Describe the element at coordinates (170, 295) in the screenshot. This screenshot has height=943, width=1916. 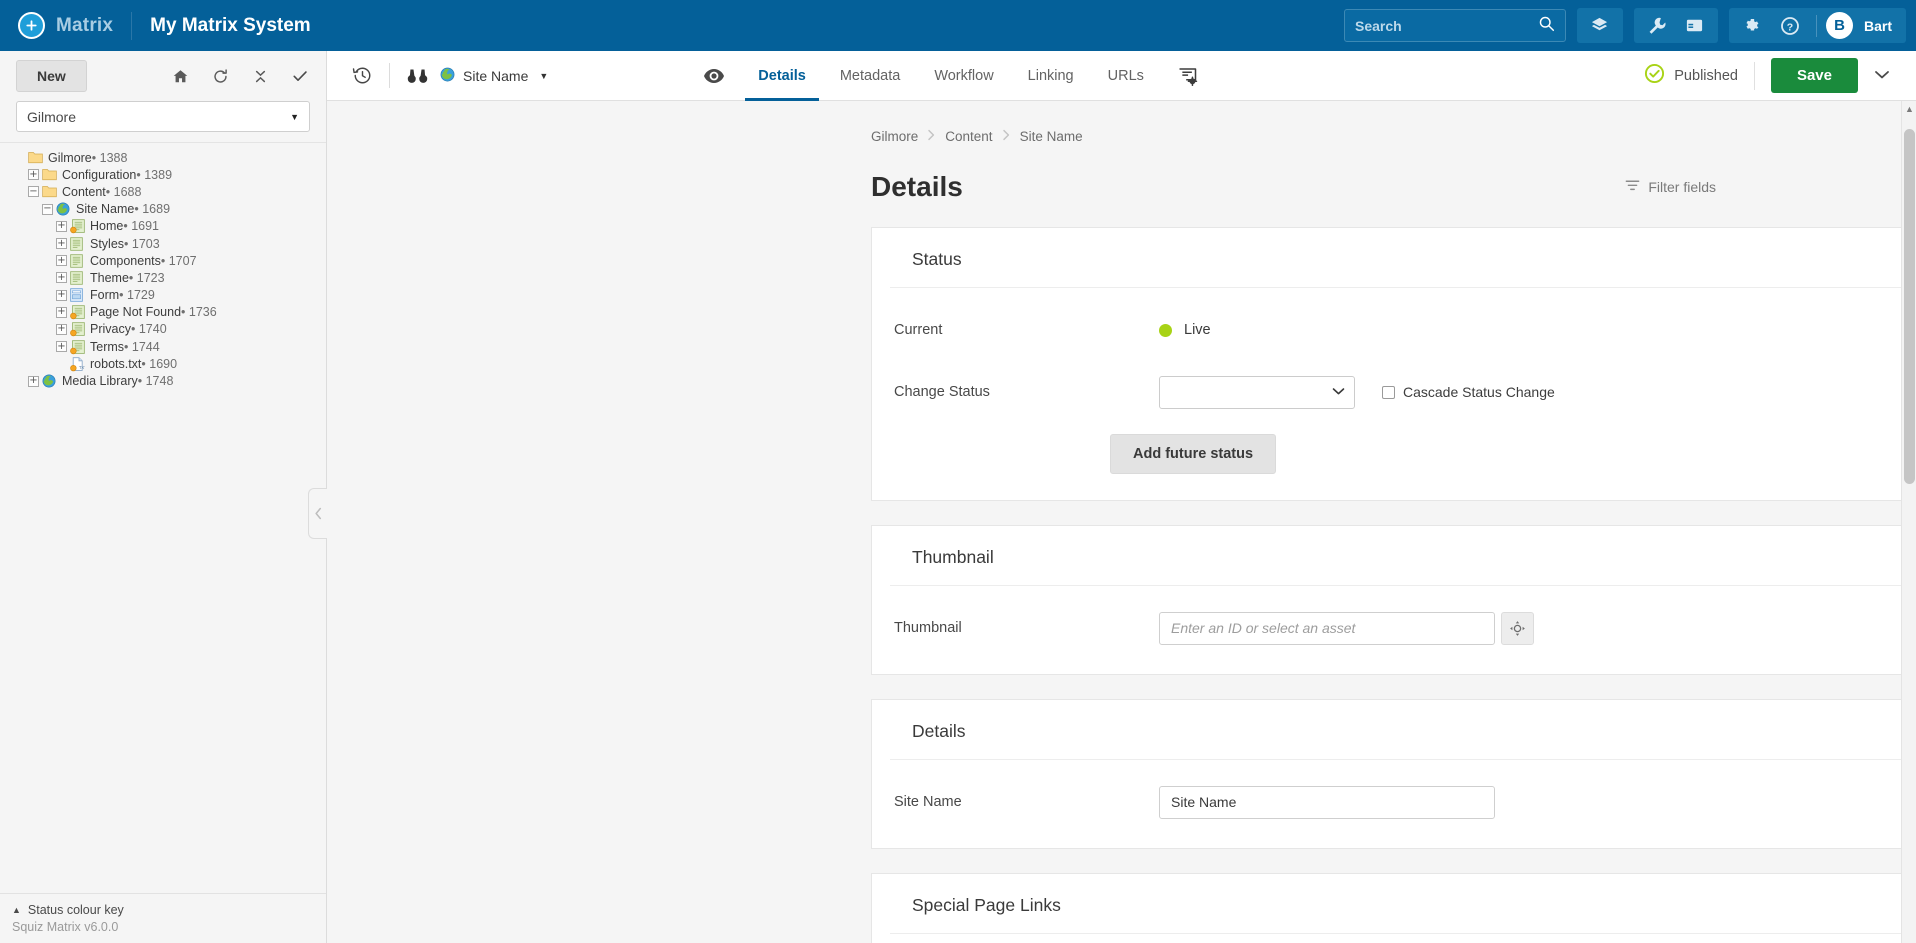
I see `tree-node: + Form • 1729` at that location.